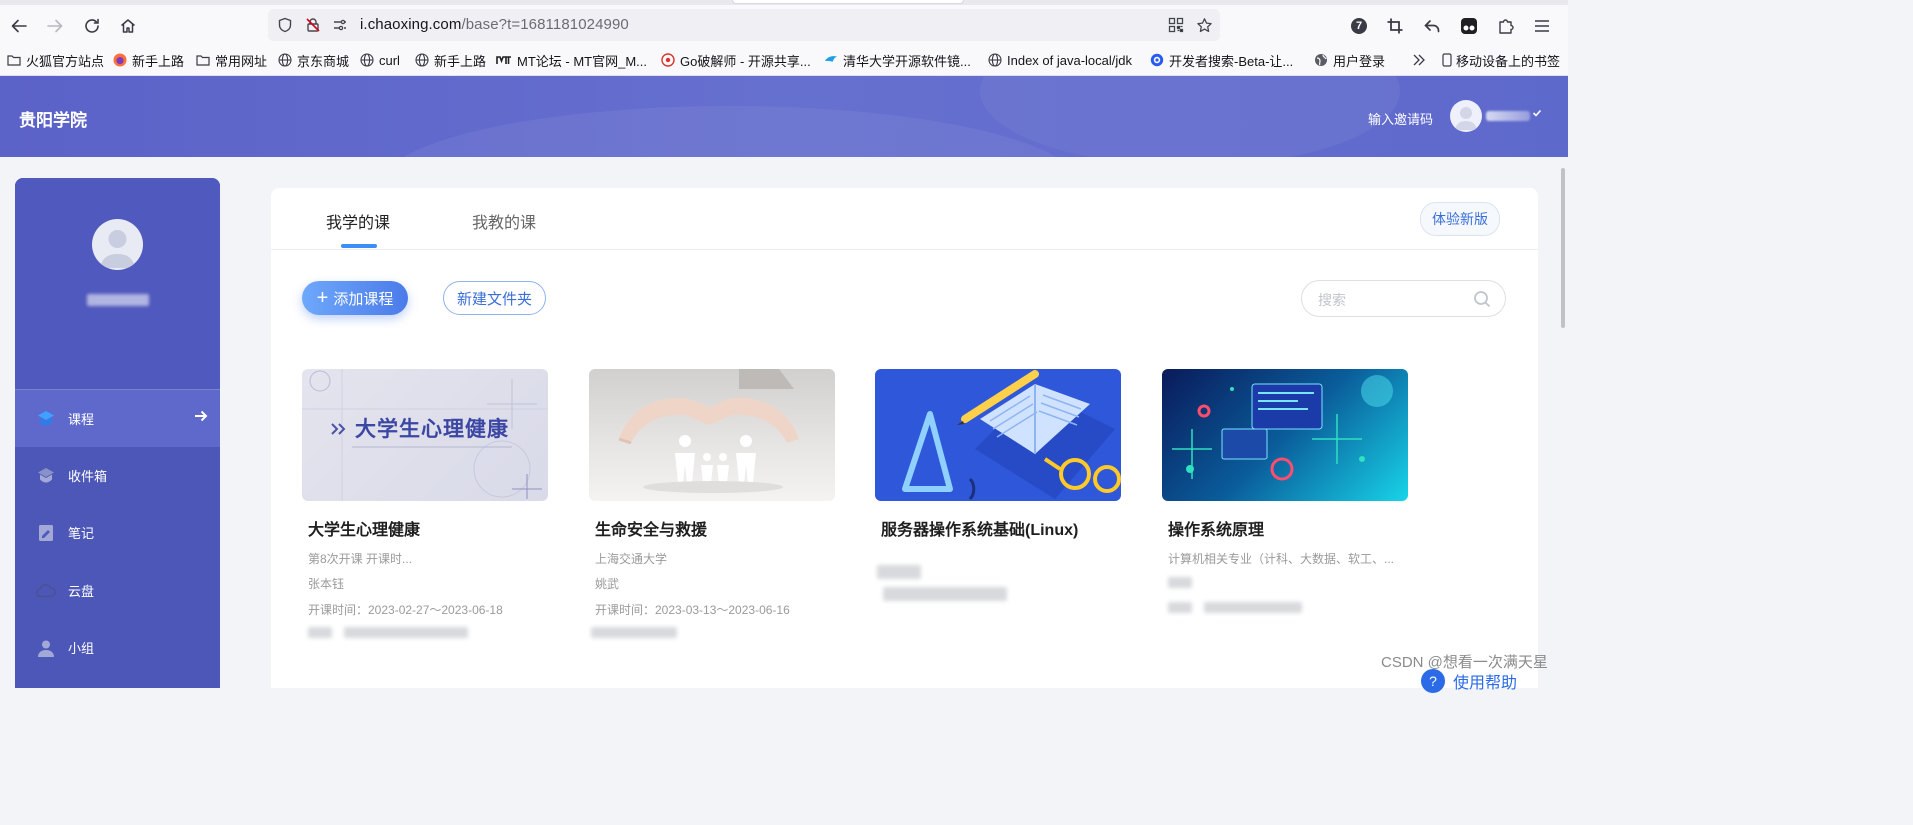  Describe the element at coordinates (1359, 26) in the screenshot. I see `extension-button: 7` at that location.